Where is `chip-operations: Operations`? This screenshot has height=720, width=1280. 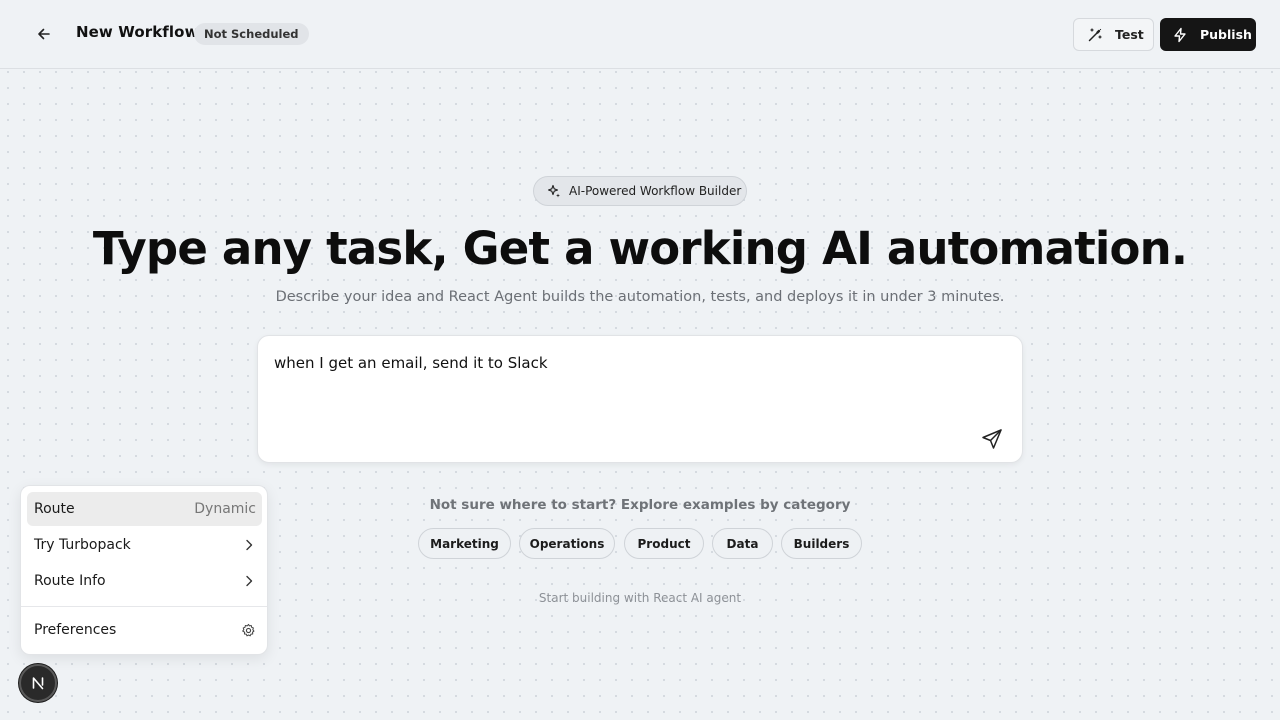 chip-operations: Operations is located at coordinates (567, 543).